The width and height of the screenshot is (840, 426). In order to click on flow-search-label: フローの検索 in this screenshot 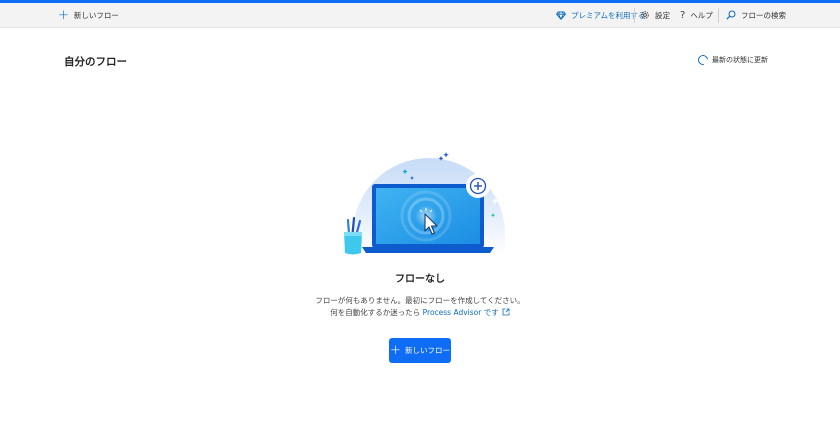, I will do `click(763, 15)`.